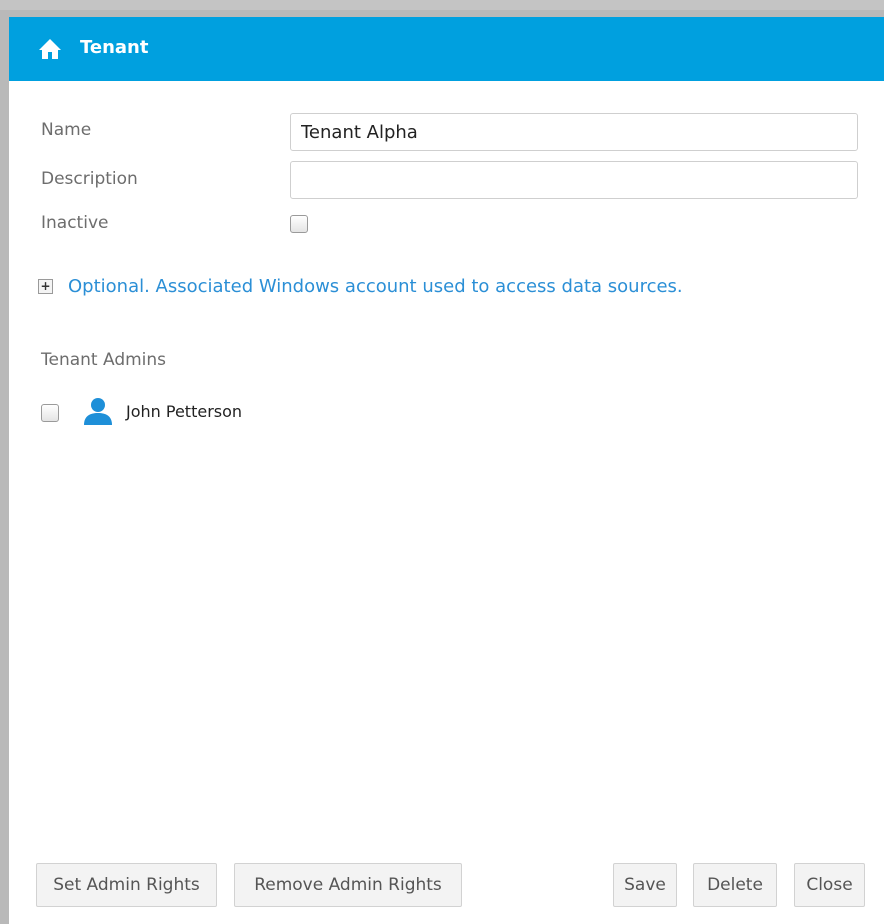 This screenshot has width=884, height=924. I want to click on set-admin-rights-button: Set Admin Rights, so click(126, 885).